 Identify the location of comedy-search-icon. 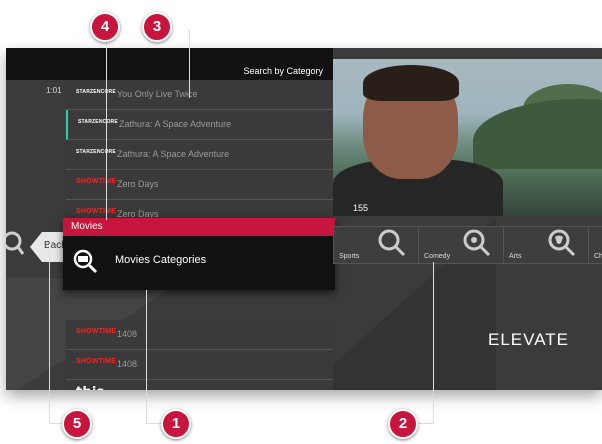
(477, 243).